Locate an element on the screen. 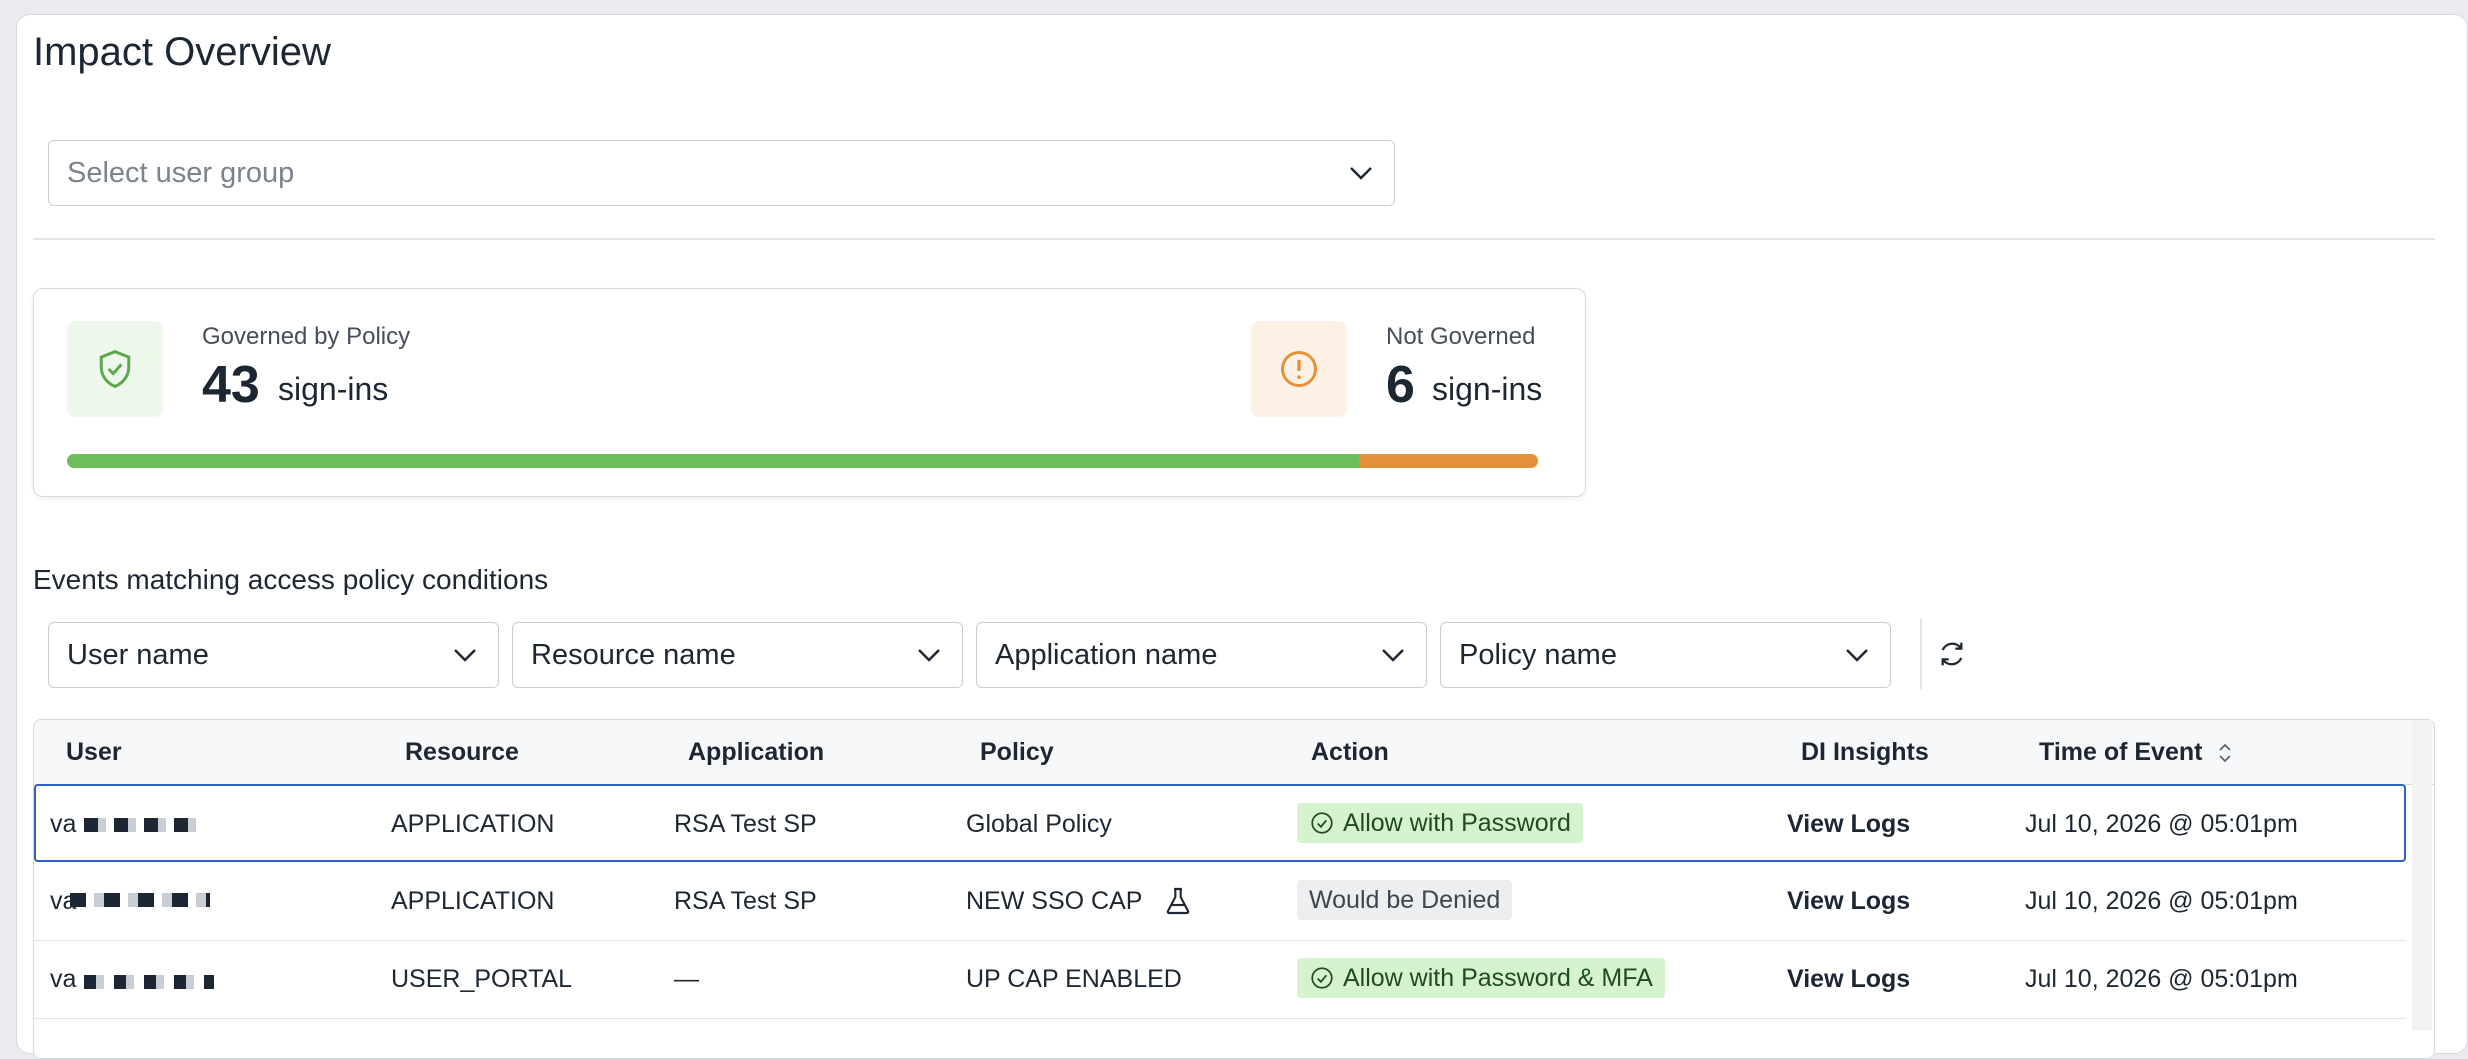  refresh-button is located at coordinates (1951, 654).